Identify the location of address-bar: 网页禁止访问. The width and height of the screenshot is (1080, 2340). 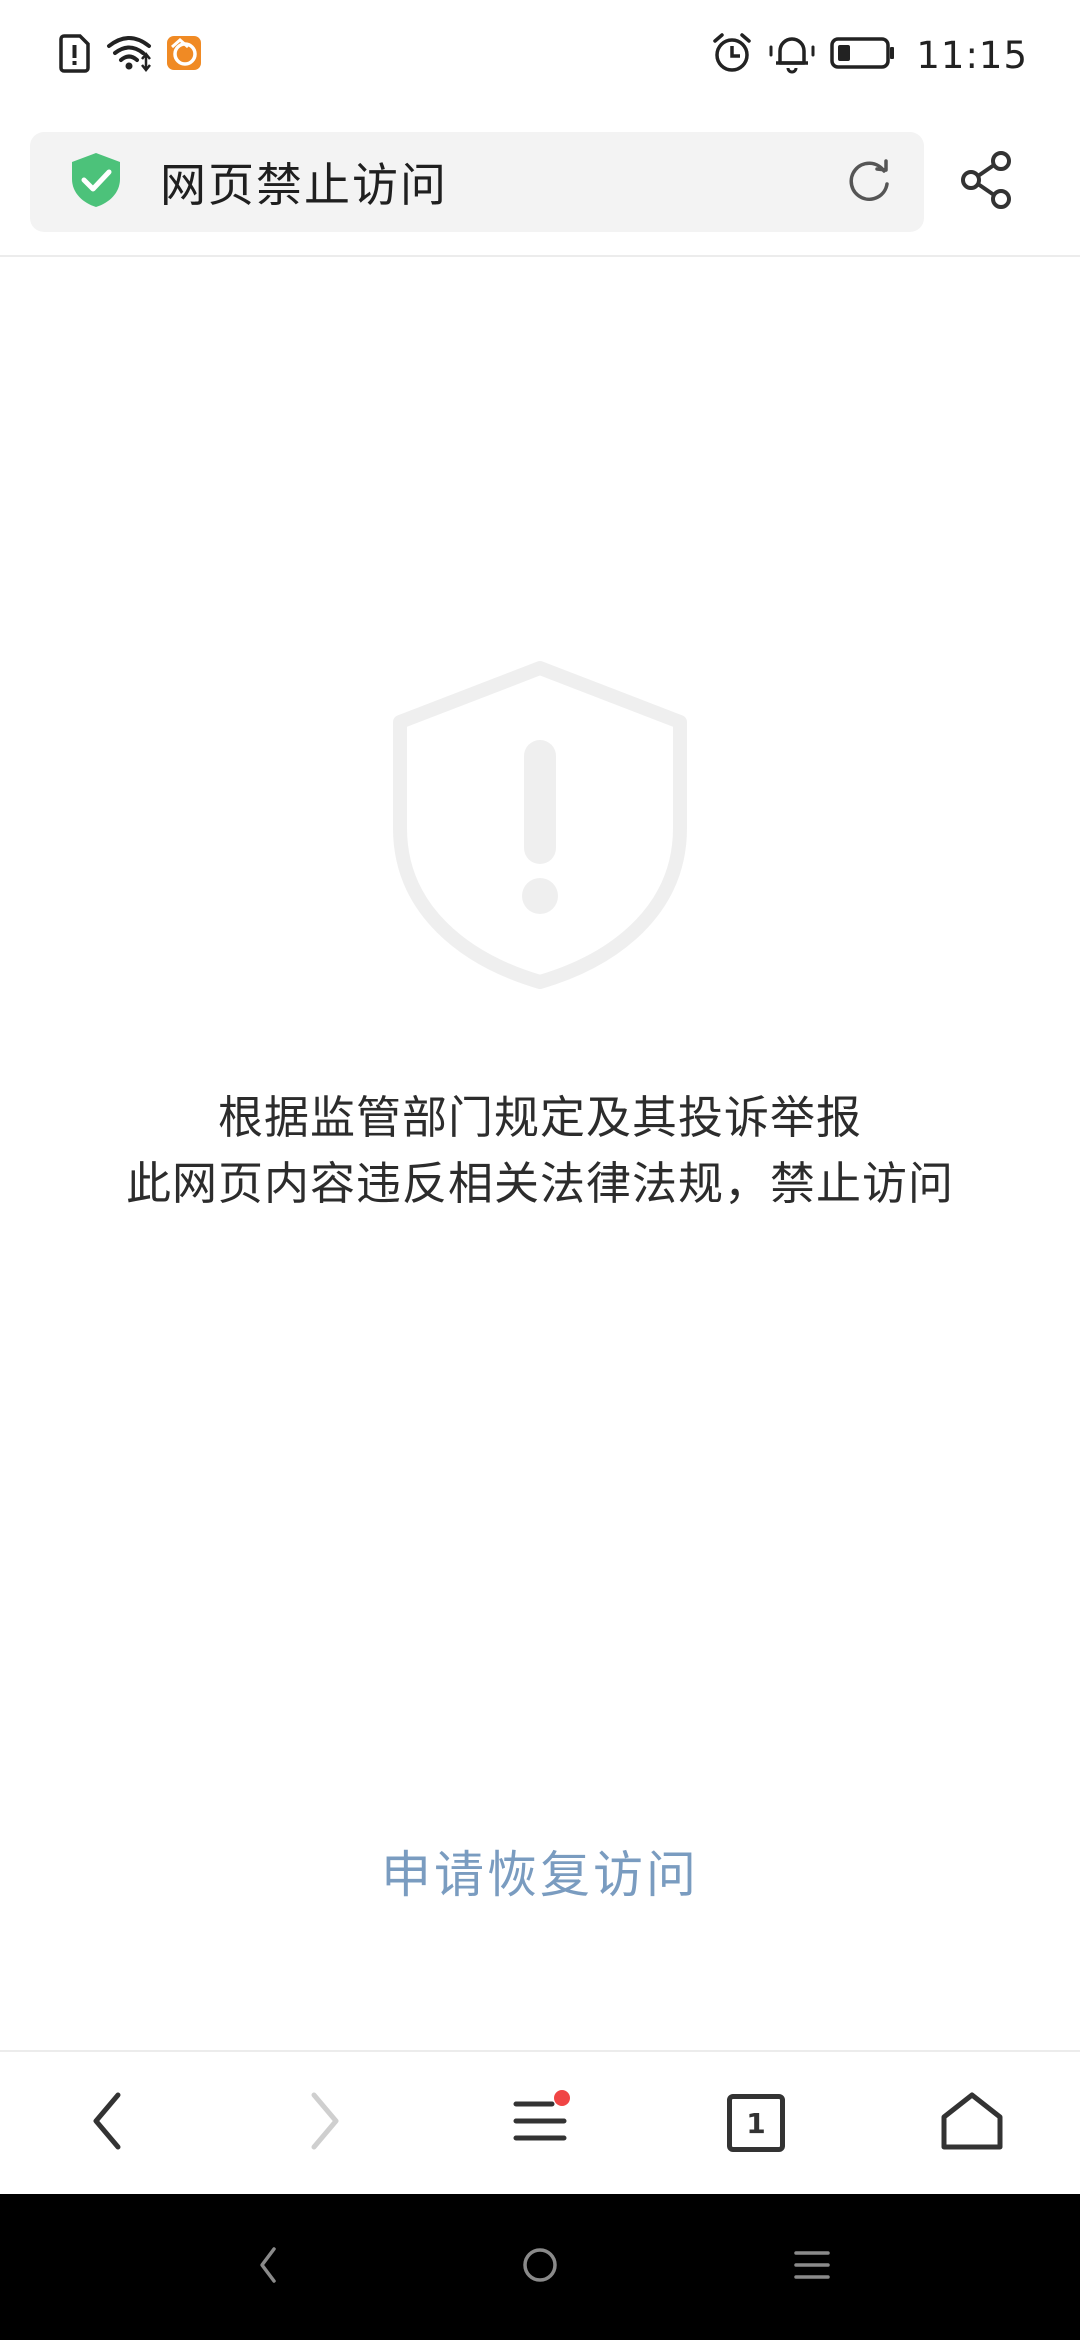
(540, 182).